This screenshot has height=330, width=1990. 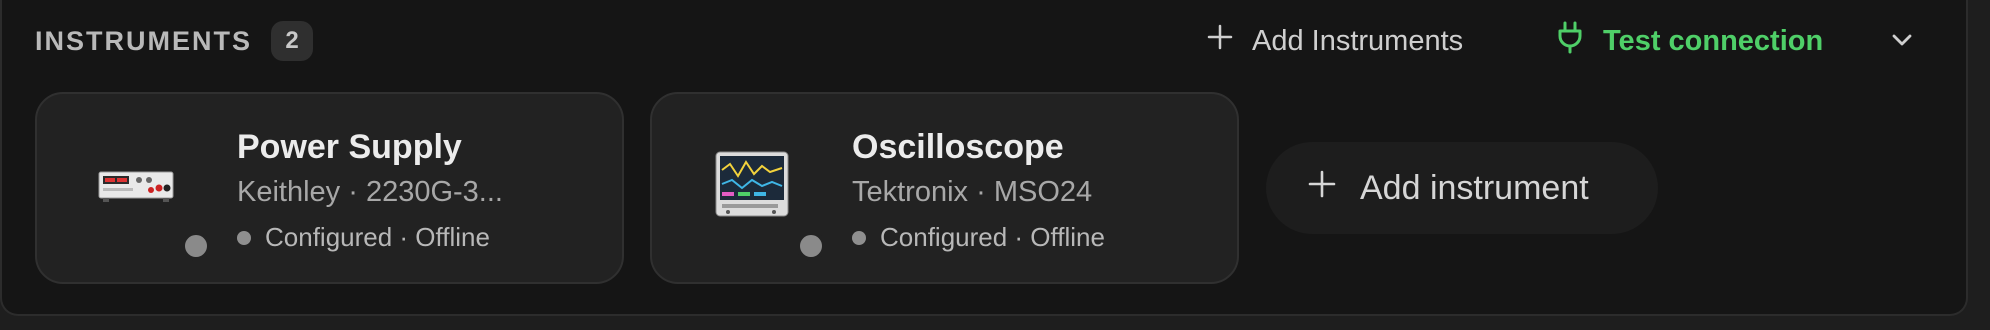 I want to click on oscilloscope-icon, so click(x=751, y=185).